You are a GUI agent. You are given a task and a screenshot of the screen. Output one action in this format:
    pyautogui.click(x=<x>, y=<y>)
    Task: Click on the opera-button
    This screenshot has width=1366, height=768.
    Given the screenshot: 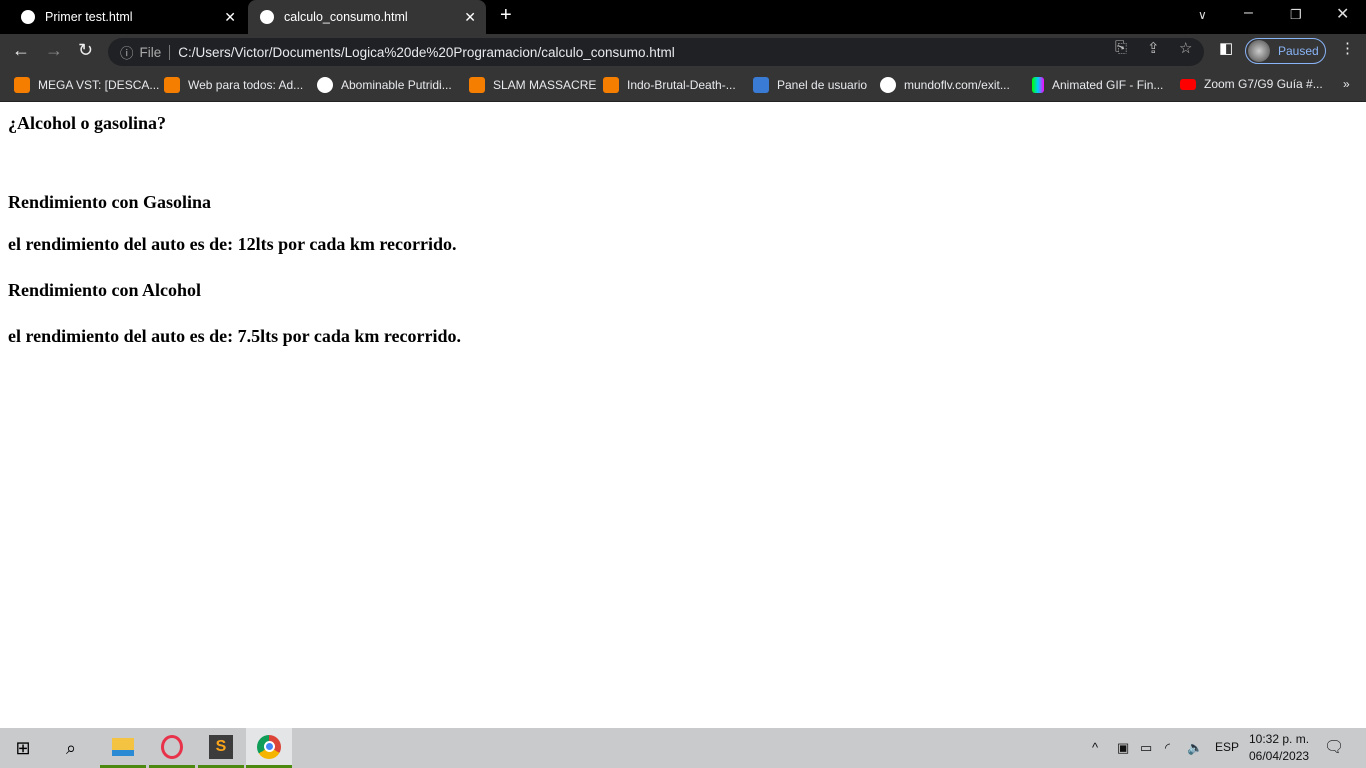 What is the action you would take?
    pyautogui.click(x=172, y=748)
    